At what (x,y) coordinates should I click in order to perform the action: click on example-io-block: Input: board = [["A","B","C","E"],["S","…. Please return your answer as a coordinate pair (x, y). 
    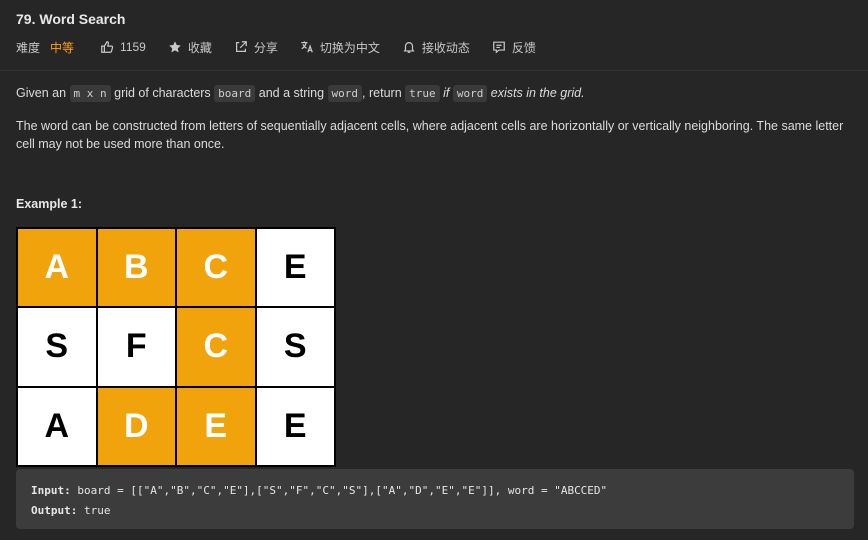
    Looking at the image, I should click on (435, 499).